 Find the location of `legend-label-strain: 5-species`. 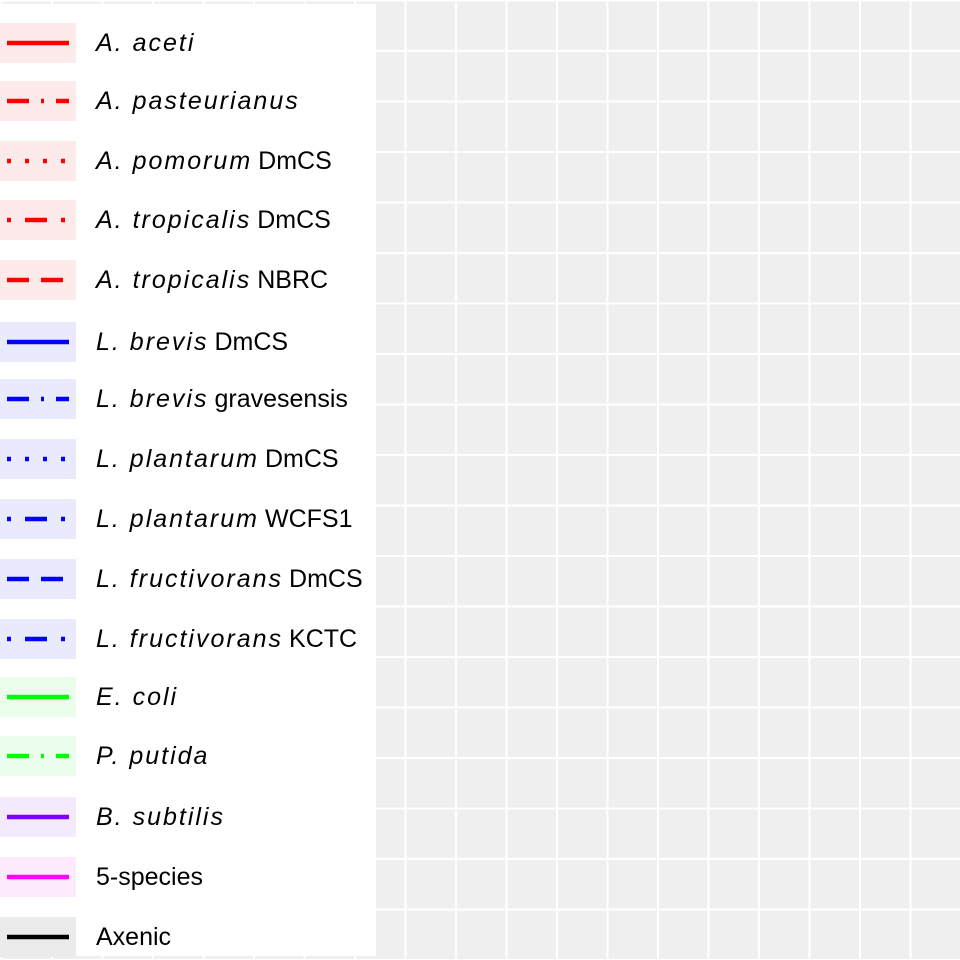

legend-label-strain: 5-species is located at coordinates (149, 877).